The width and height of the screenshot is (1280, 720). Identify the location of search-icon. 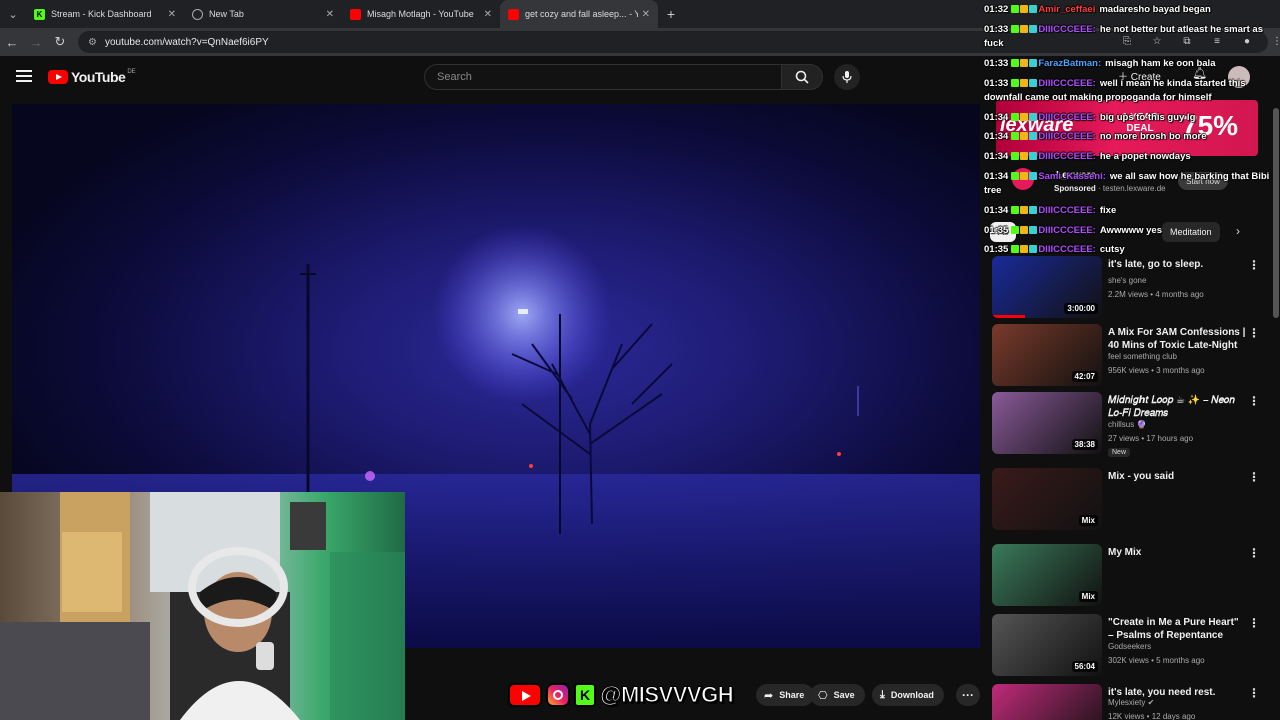
(802, 77).